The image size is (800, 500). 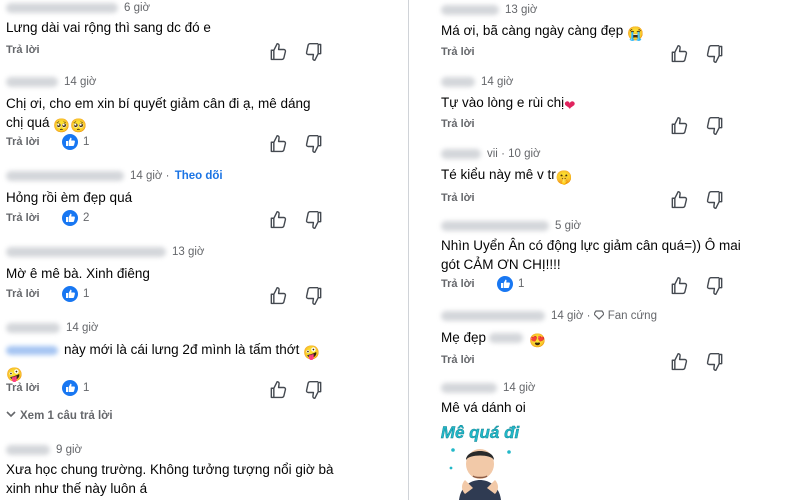 I want to click on diamond-icon, so click(x=598, y=315).